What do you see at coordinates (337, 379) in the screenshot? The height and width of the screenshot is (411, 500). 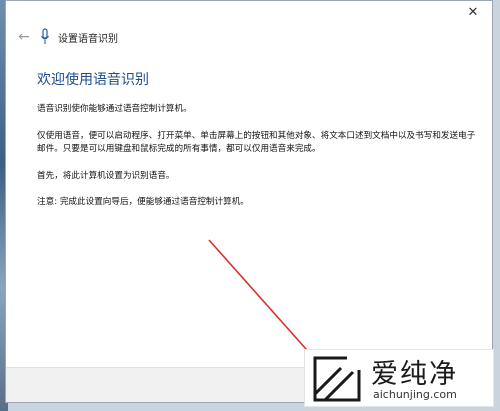 I see `watermark-logo-icon` at bounding box center [337, 379].